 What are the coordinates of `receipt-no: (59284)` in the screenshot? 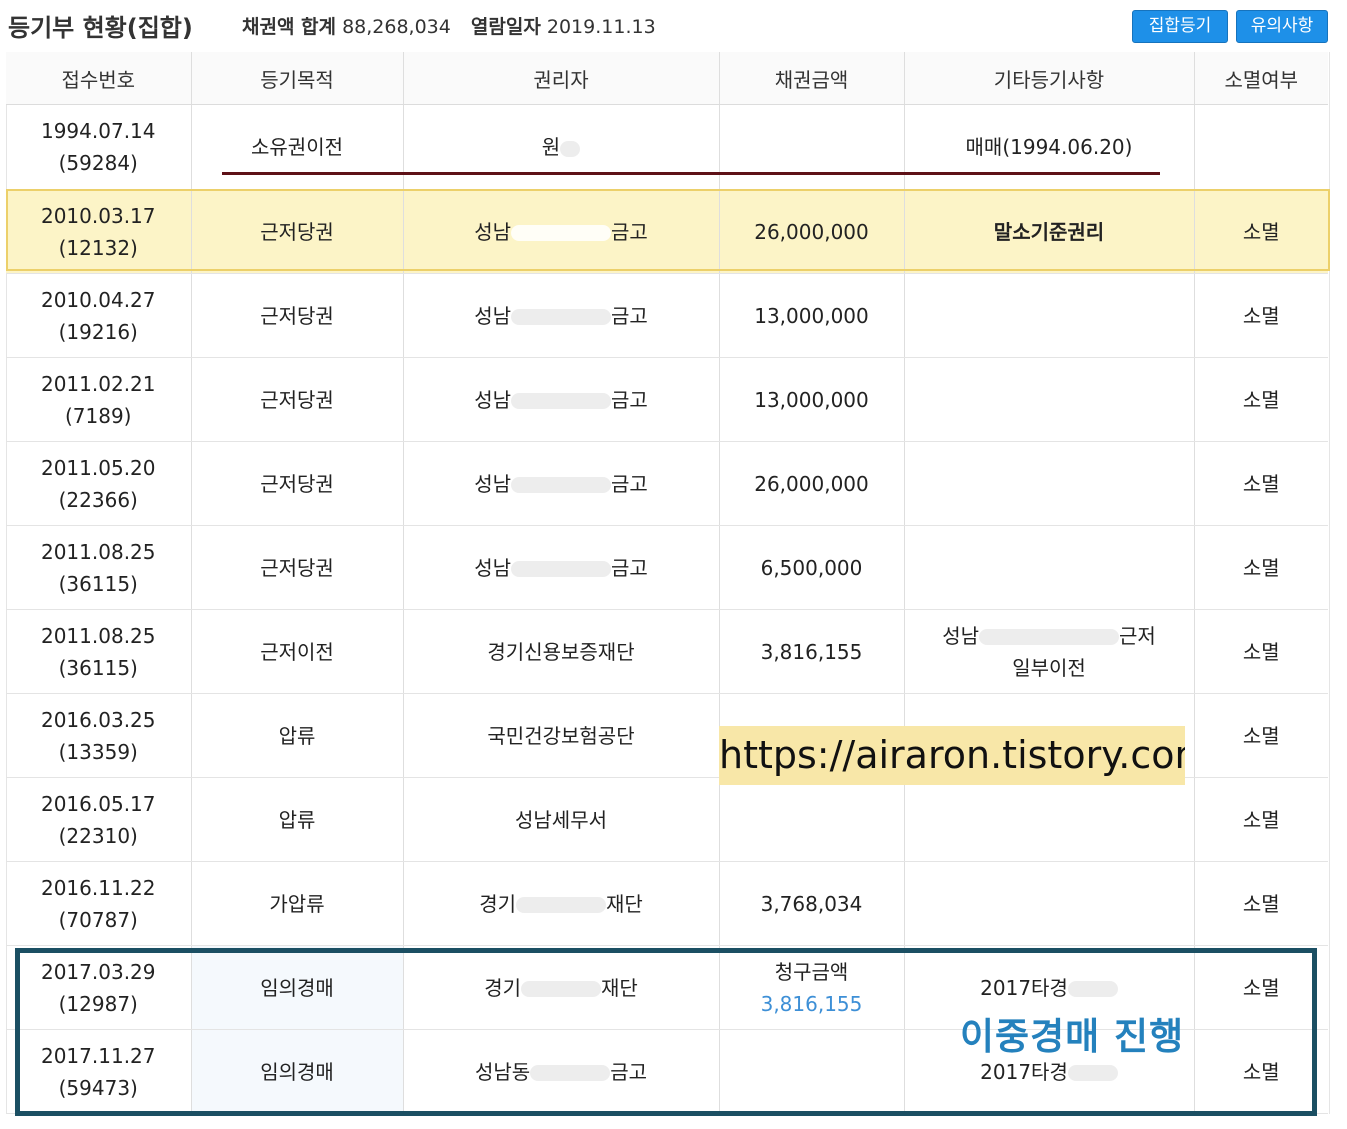 It's located at (98, 163).